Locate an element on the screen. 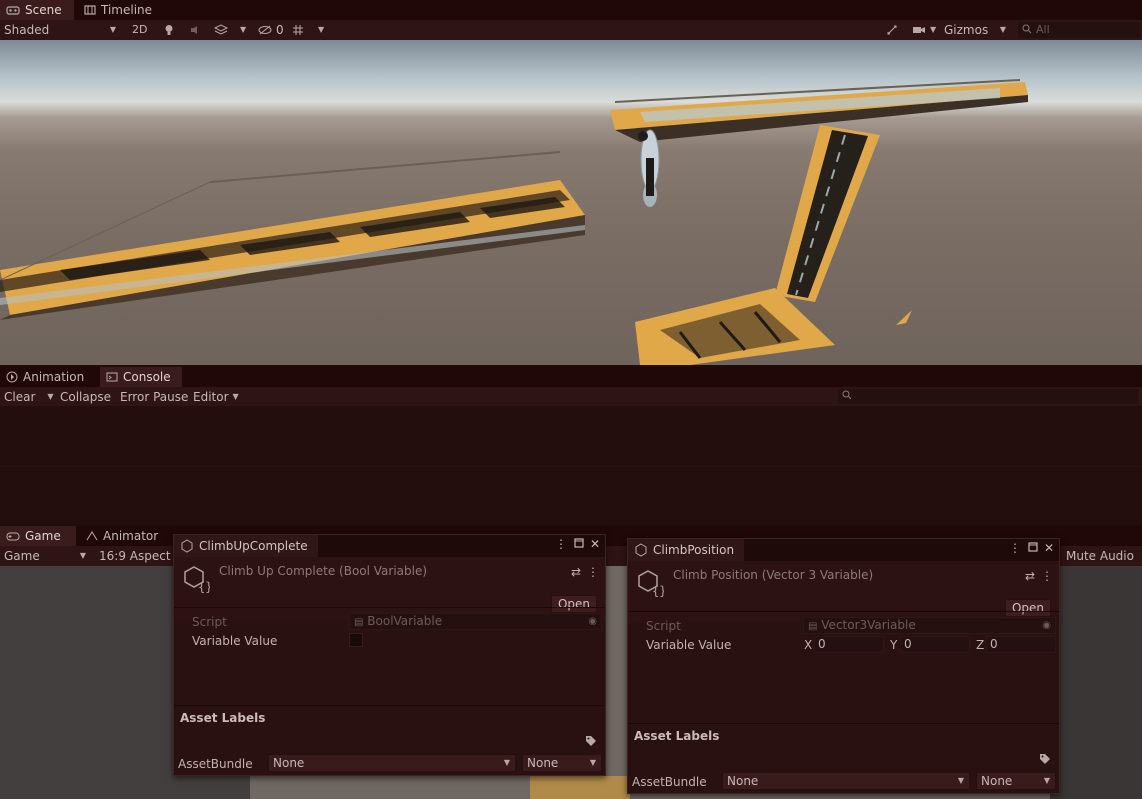 The width and height of the screenshot is (1142, 799). tab-game-label: Game is located at coordinates (43, 536).